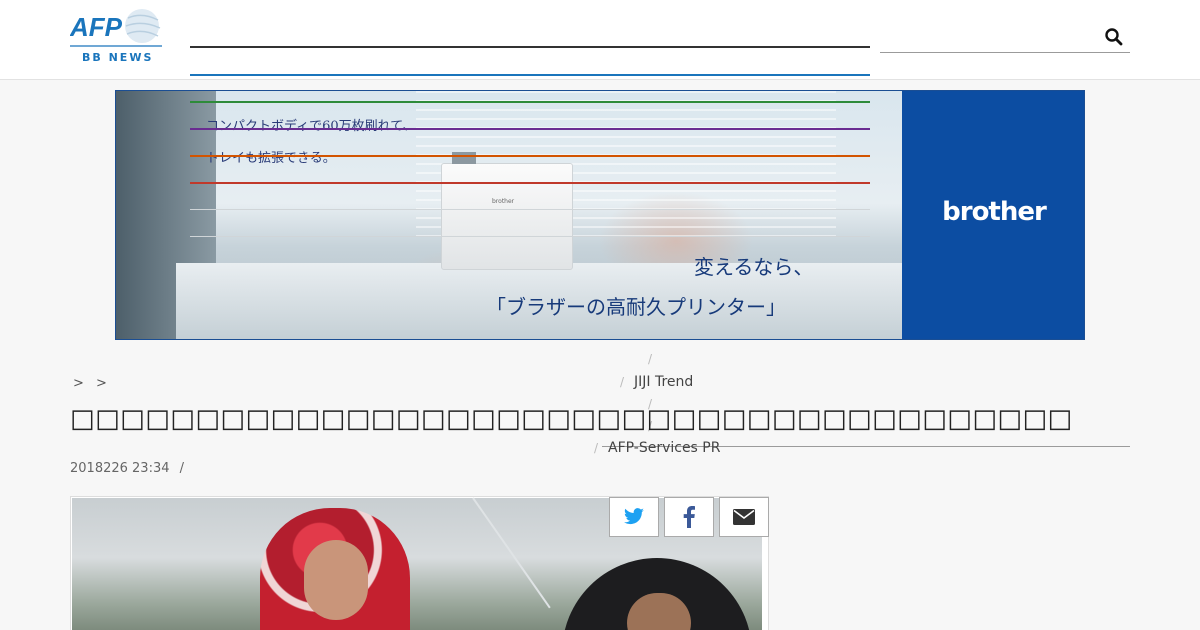 The image size is (1200, 630). I want to click on twitter-icon, so click(634, 516).